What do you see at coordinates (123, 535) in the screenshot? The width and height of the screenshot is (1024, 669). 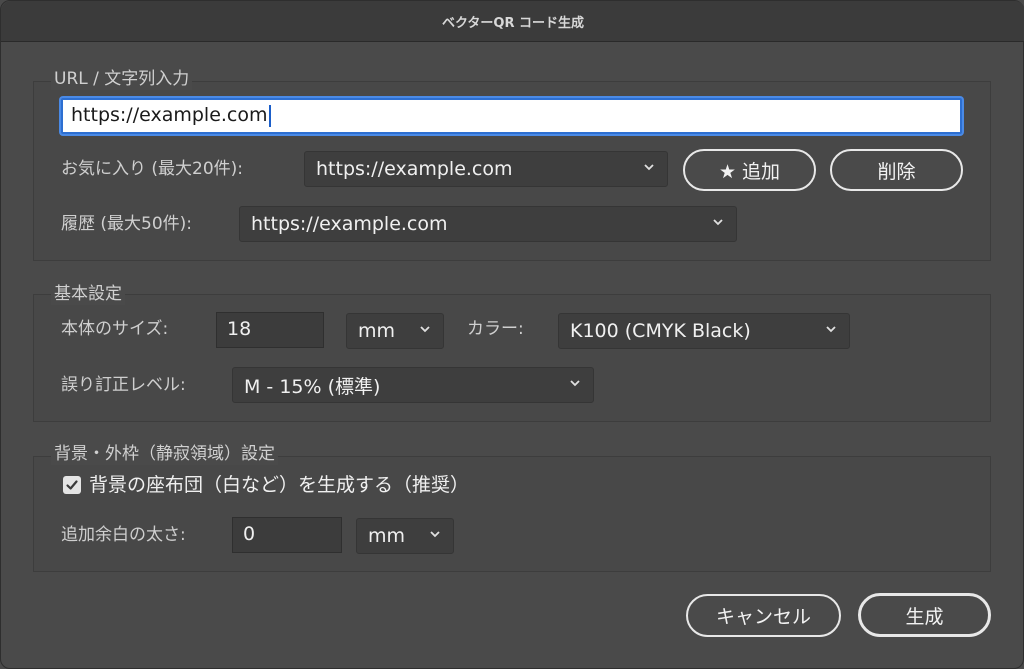 I see `margin-label: 追加余白の太さ:` at bounding box center [123, 535].